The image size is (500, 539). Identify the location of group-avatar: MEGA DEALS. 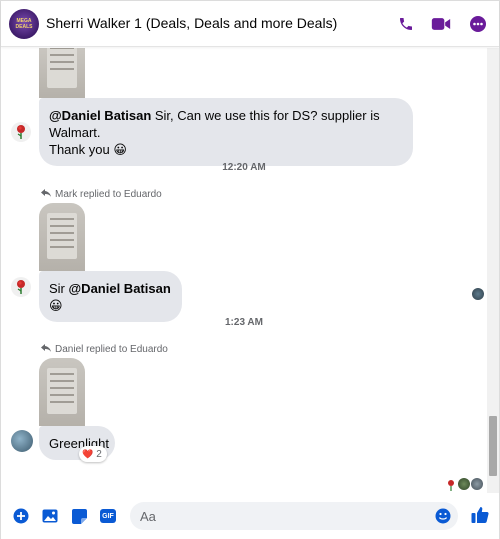
(24, 24).